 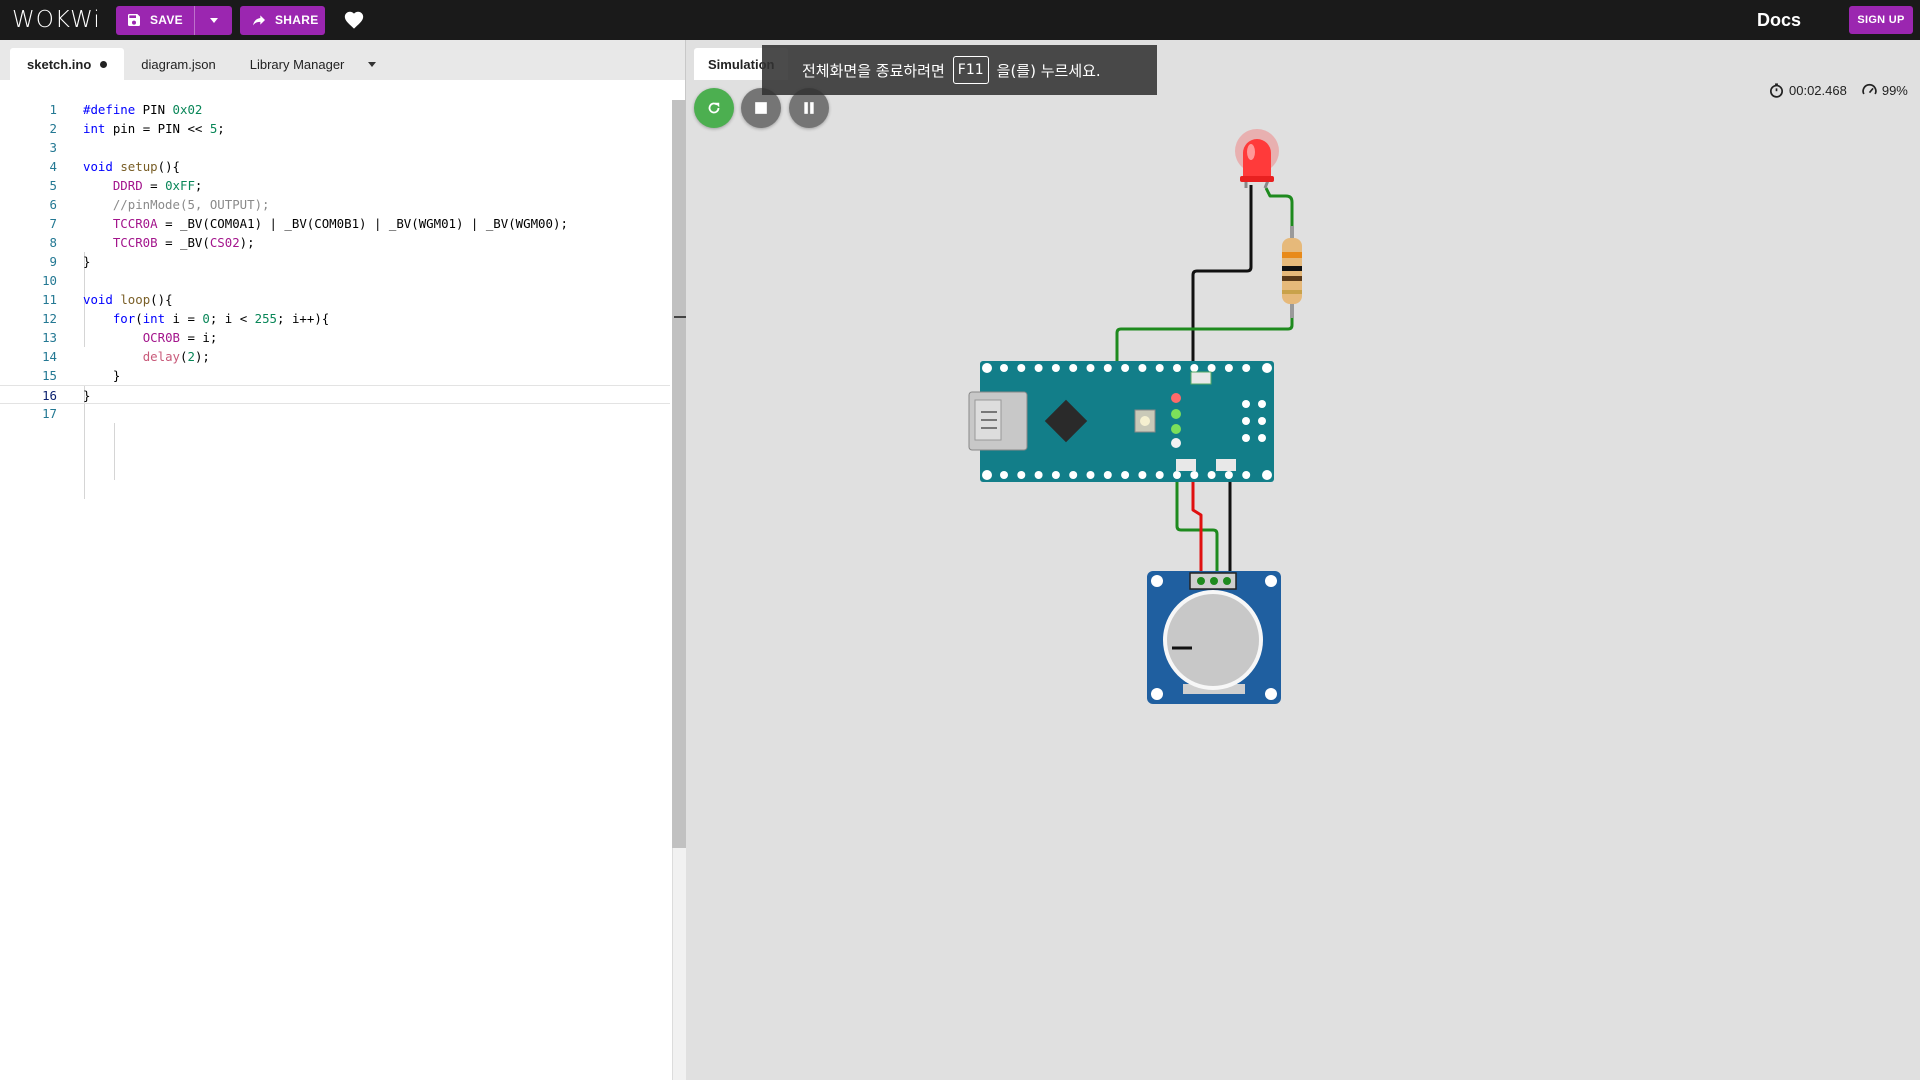 I want to click on tab-diagram-json: diagram.json, so click(x=178, y=64).